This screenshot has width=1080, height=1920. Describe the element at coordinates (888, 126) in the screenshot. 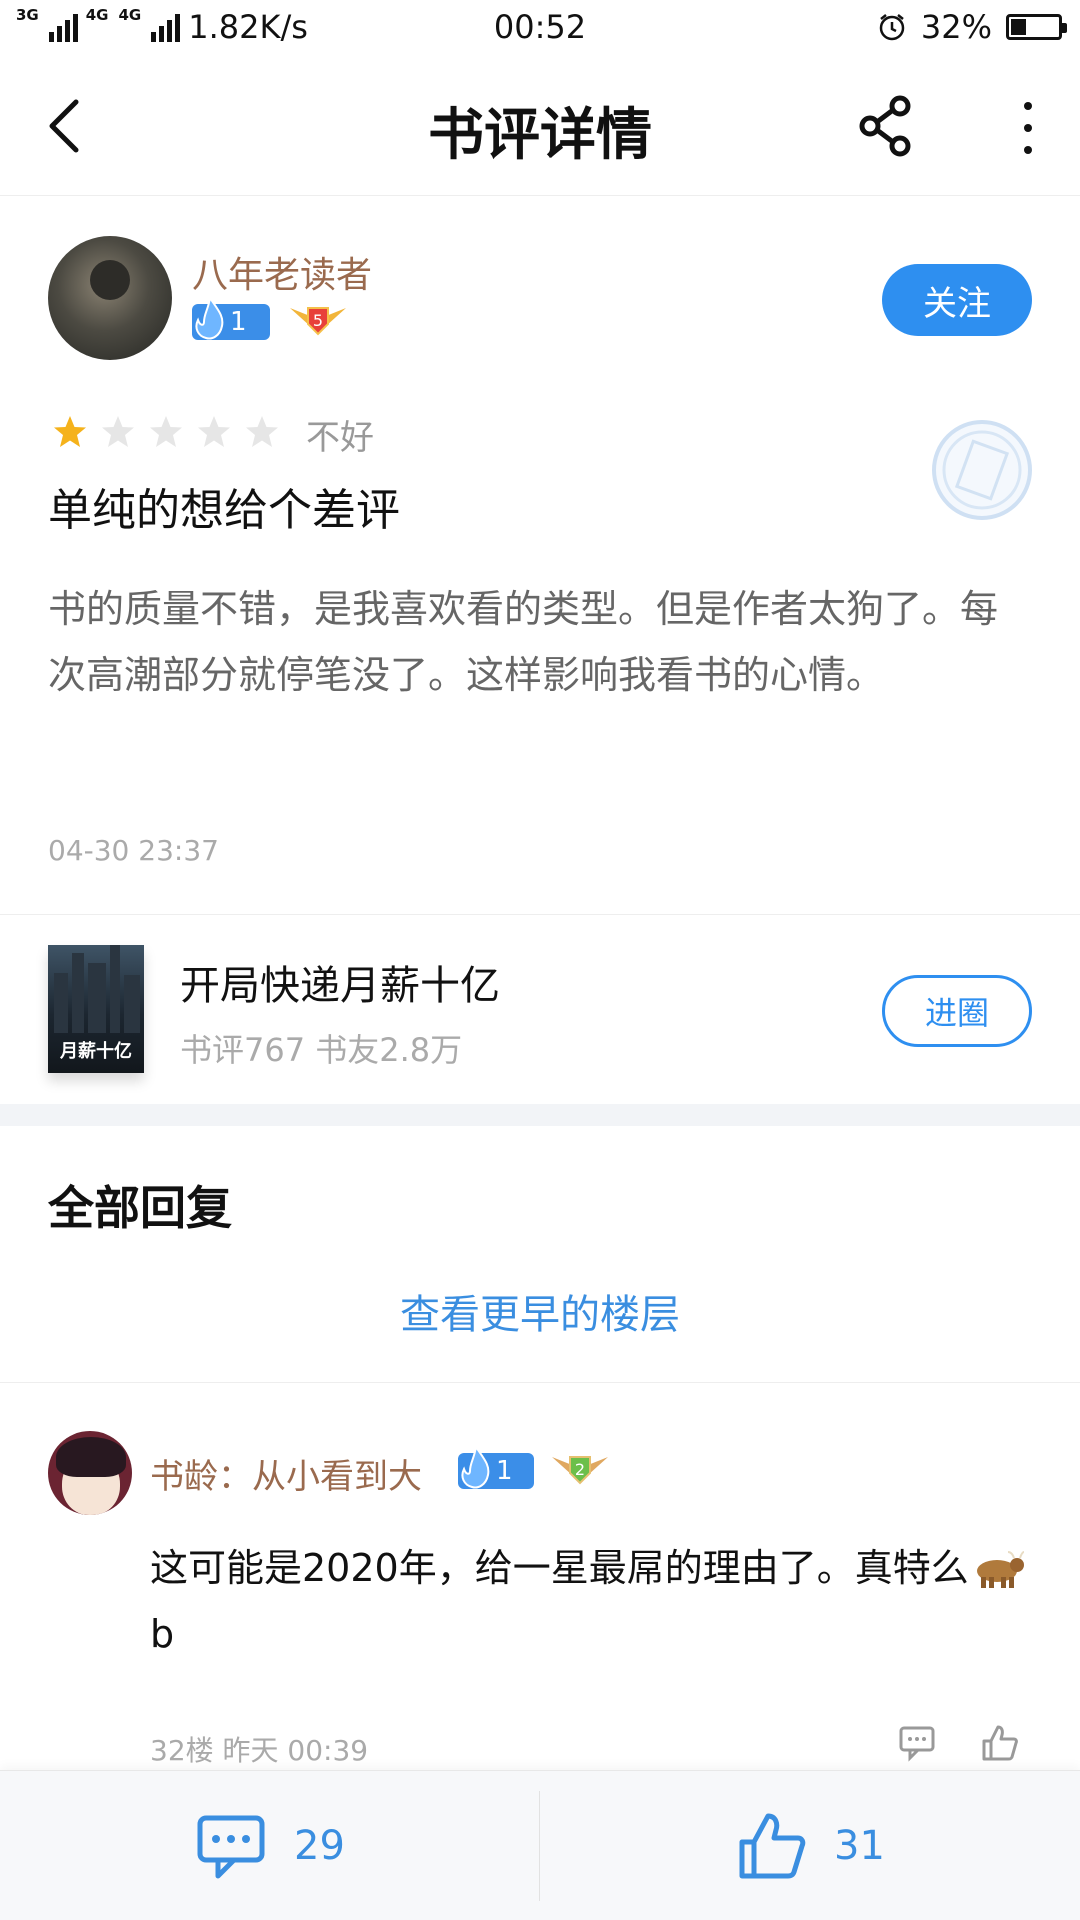

I see `share-icon` at that location.